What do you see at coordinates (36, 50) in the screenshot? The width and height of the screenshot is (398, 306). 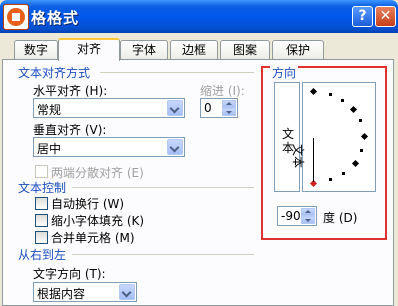 I see `tab-number: 数字` at bounding box center [36, 50].